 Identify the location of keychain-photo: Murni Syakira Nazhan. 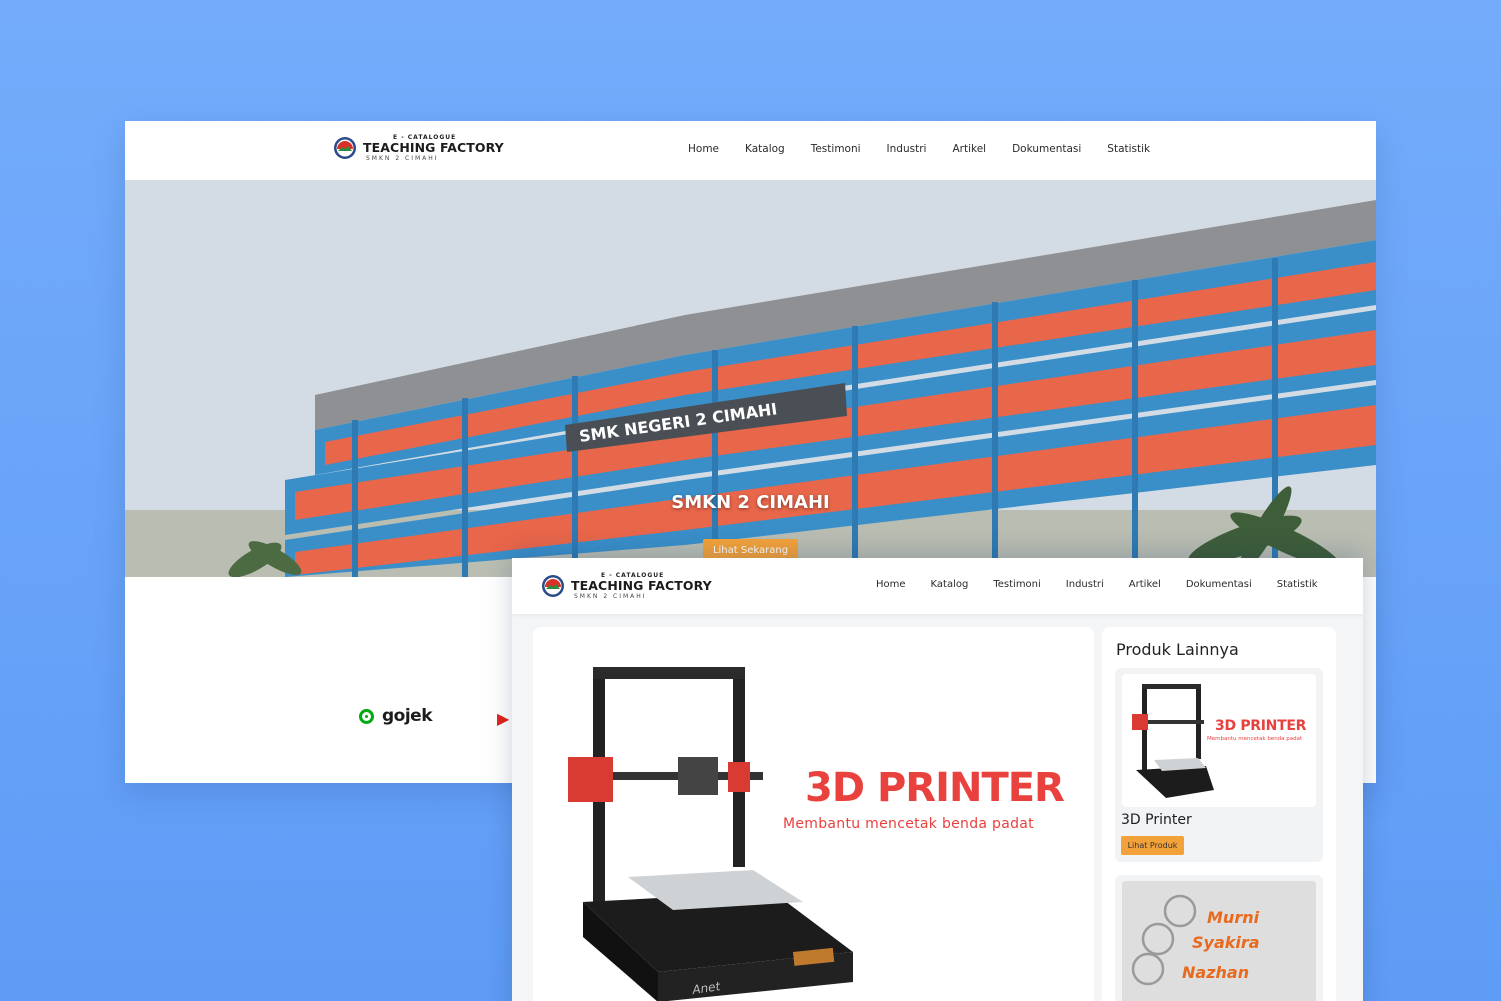
(1219, 941).